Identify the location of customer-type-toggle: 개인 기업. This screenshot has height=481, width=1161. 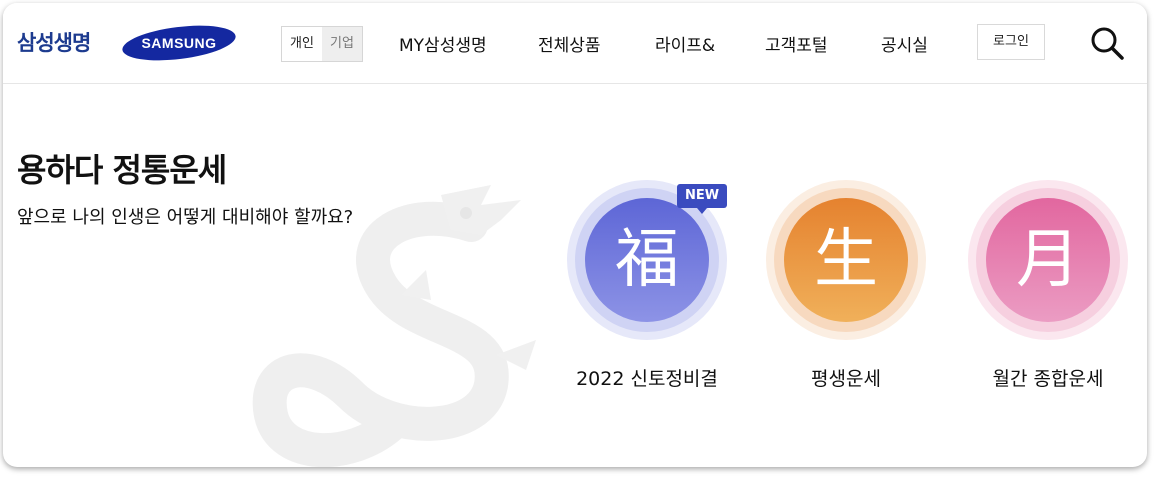
(322, 44).